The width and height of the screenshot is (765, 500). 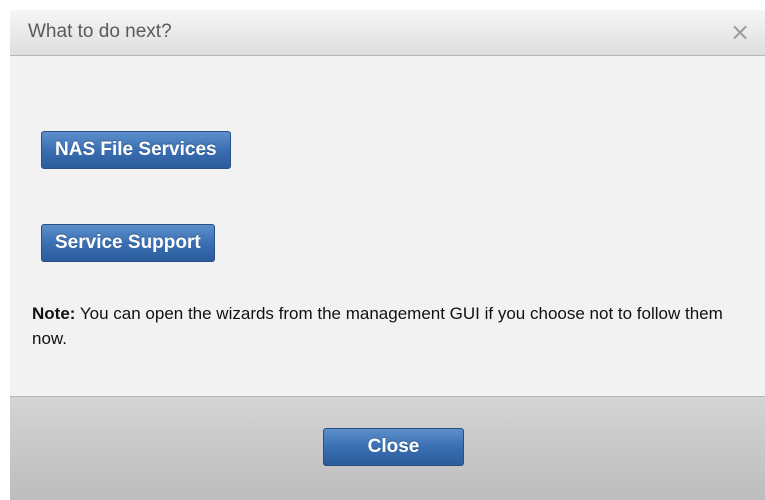 What do you see at coordinates (136, 150) in the screenshot?
I see `nas-file-services-button: NAS File Services` at bounding box center [136, 150].